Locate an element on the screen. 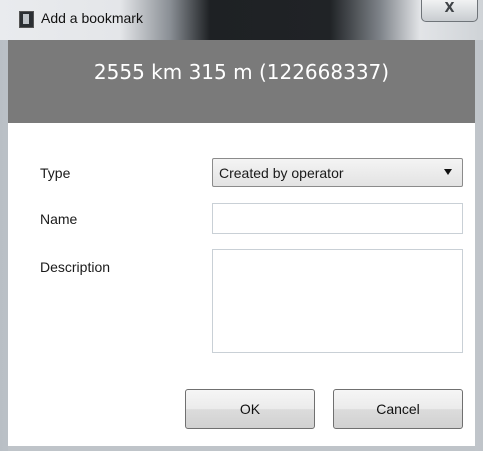 The width and height of the screenshot is (483, 451). type-select-value: Created by operator is located at coordinates (281, 173).